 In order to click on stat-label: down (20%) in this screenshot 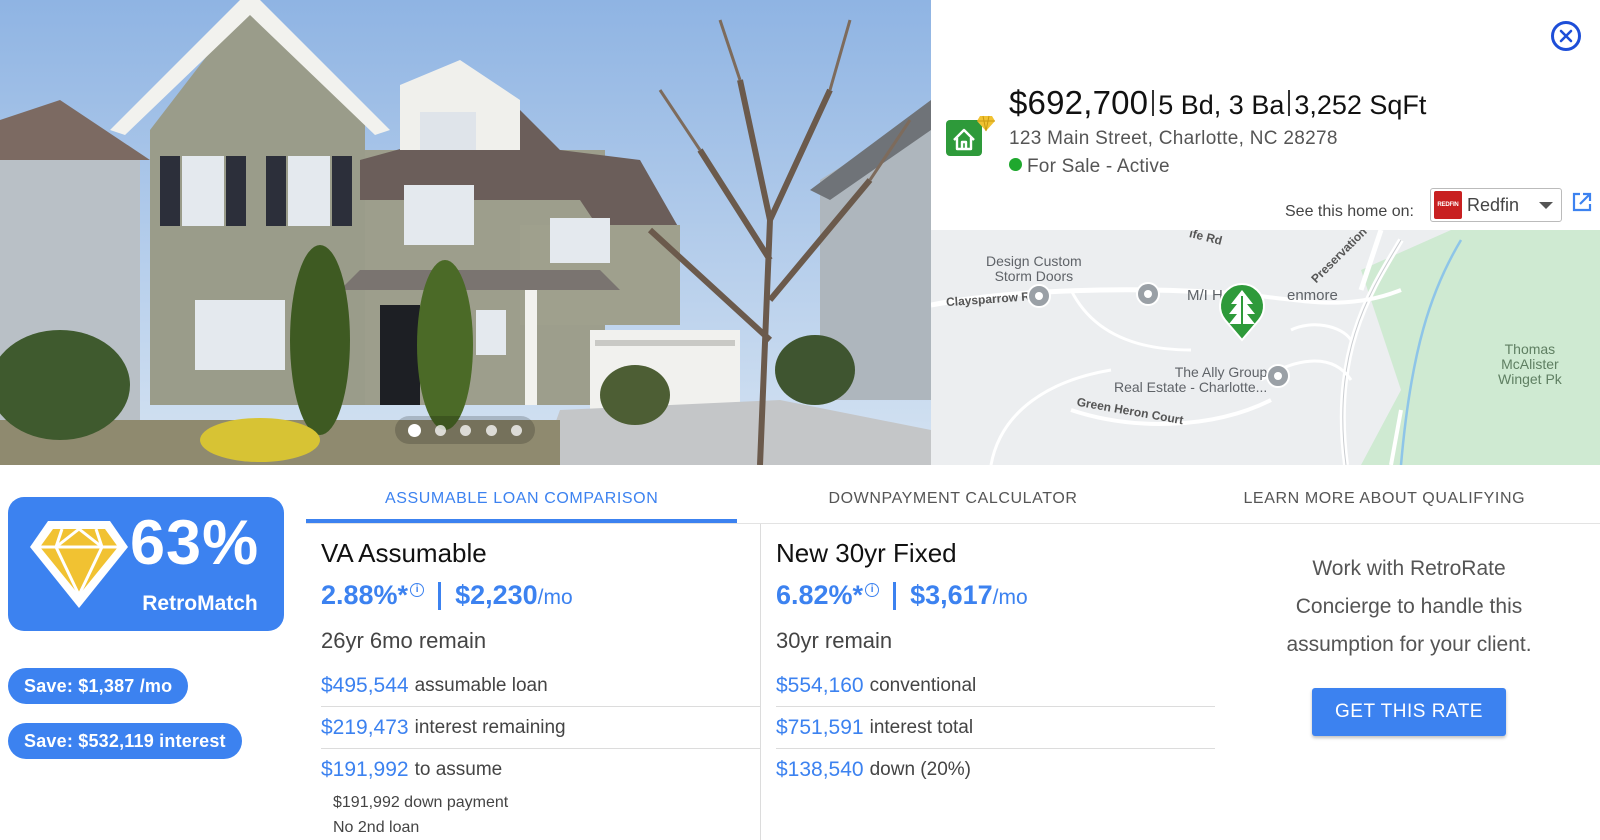, I will do `click(920, 769)`.